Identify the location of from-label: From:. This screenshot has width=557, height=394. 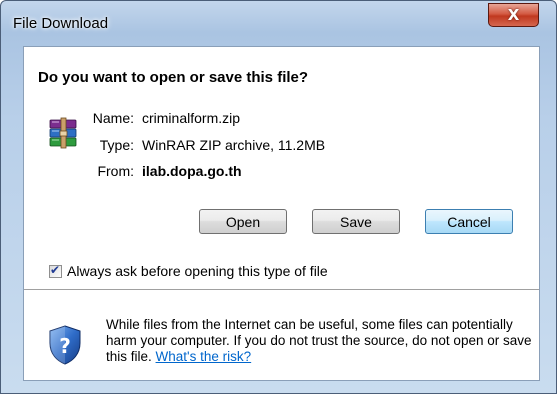
(115, 171).